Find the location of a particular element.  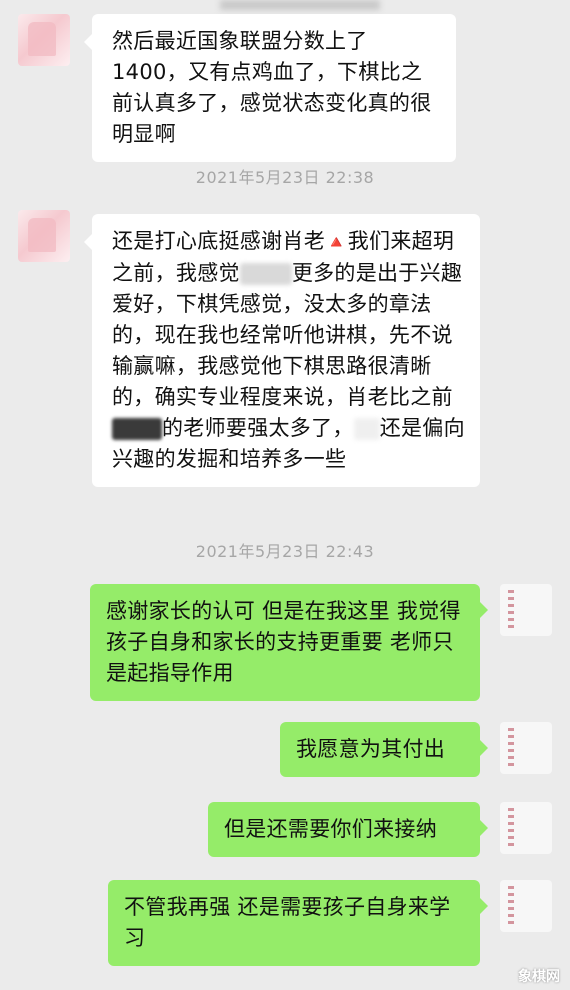

sent-message-bubble: 不管我再强 还是需要孩子自身来学习 is located at coordinates (298, 923).